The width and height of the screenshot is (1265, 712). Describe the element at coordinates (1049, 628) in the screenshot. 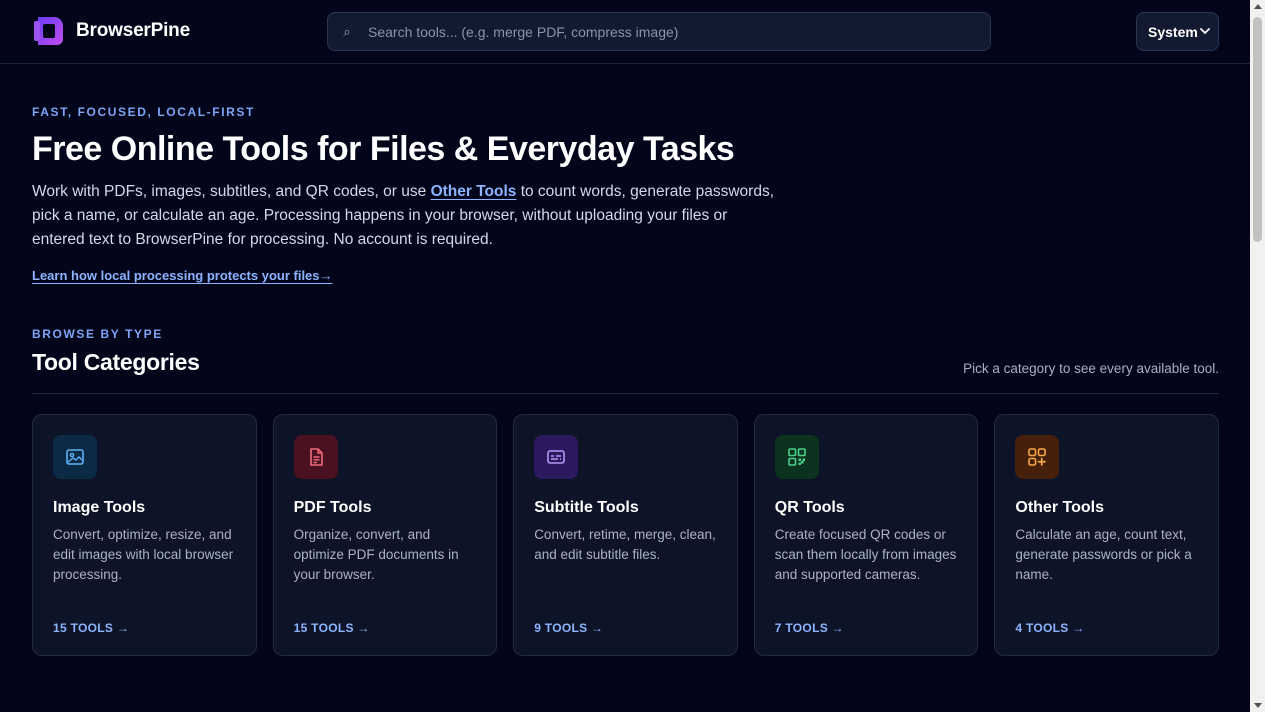

I see `card-tool-count: 4 TOOLS →` at that location.